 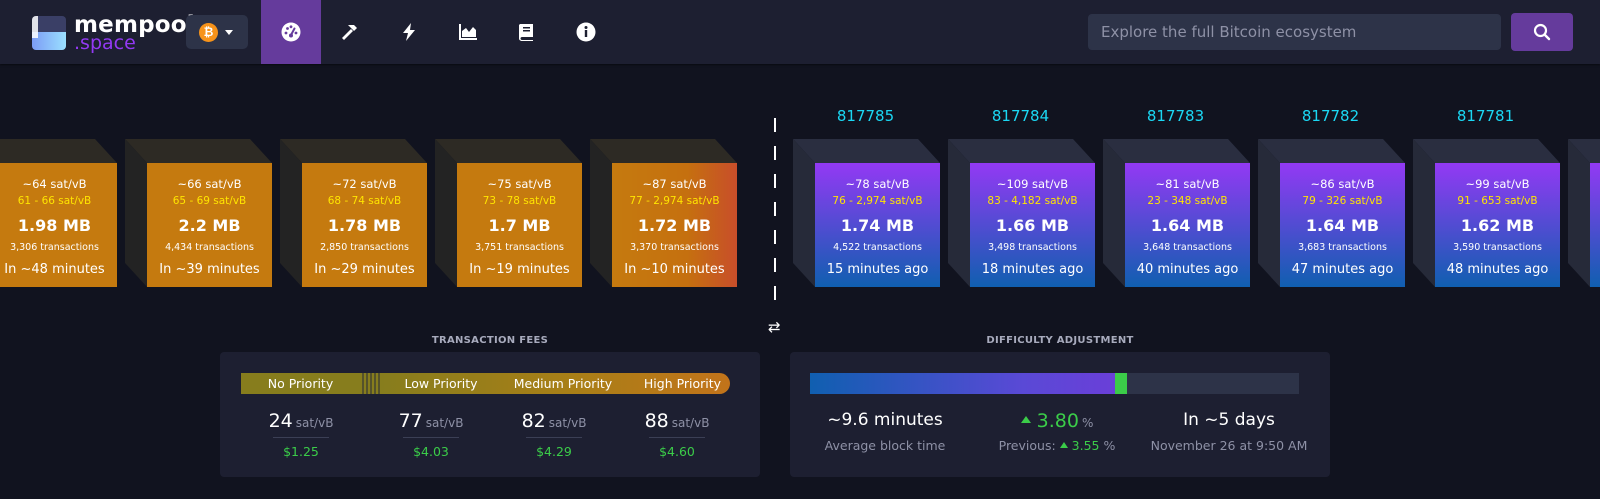 I want to click on previous-value: 3.55, so click(x=1085, y=445).